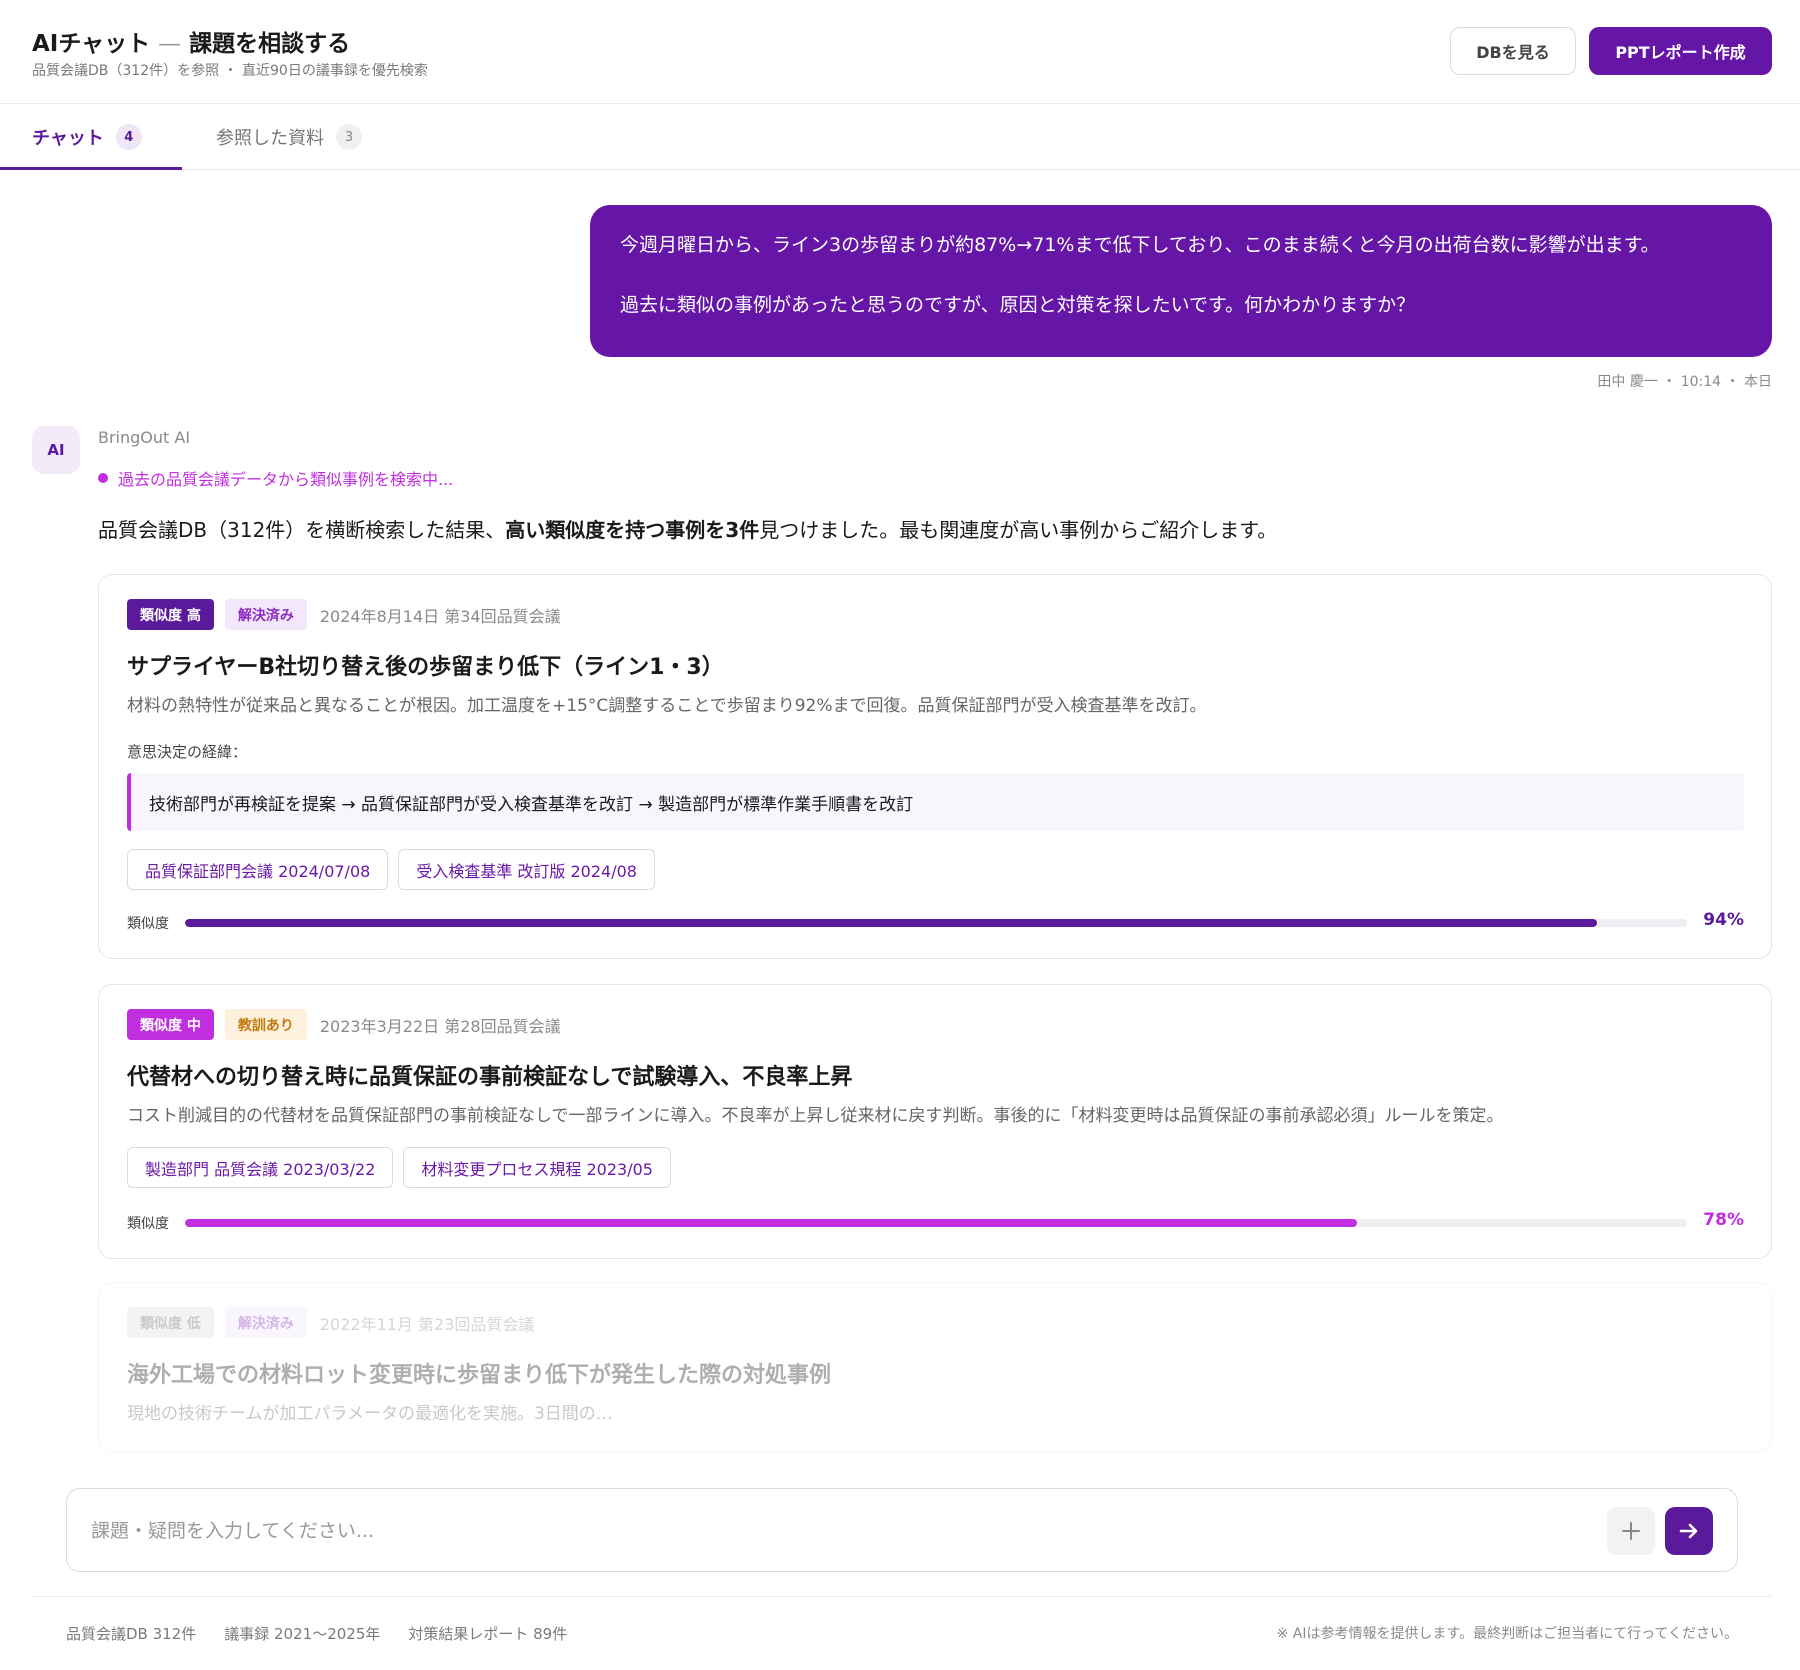 This screenshot has height=1670, width=1800. What do you see at coordinates (68, 138) in the screenshot?
I see `tab-chat-label: チャット` at bounding box center [68, 138].